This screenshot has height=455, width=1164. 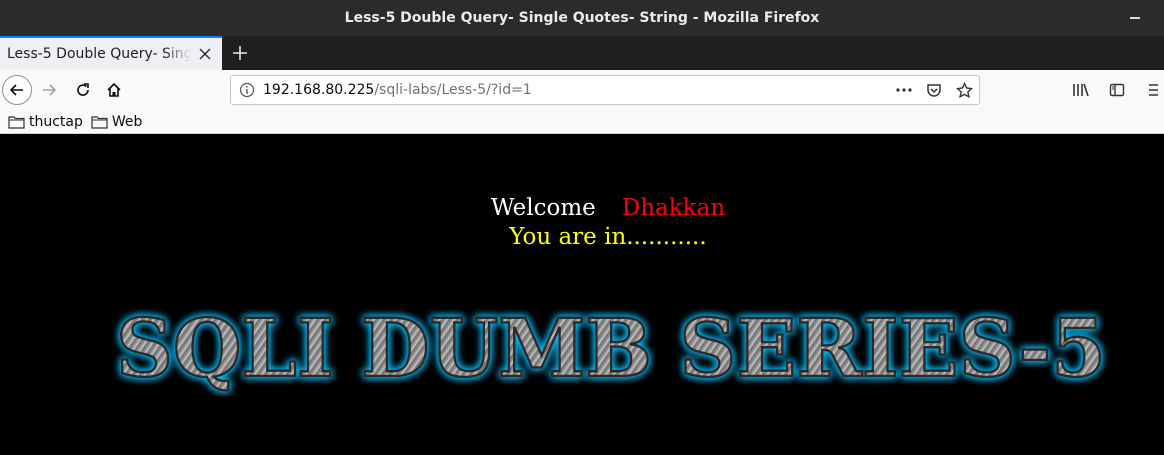 I want to click on reload-icon, so click(x=83, y=89).